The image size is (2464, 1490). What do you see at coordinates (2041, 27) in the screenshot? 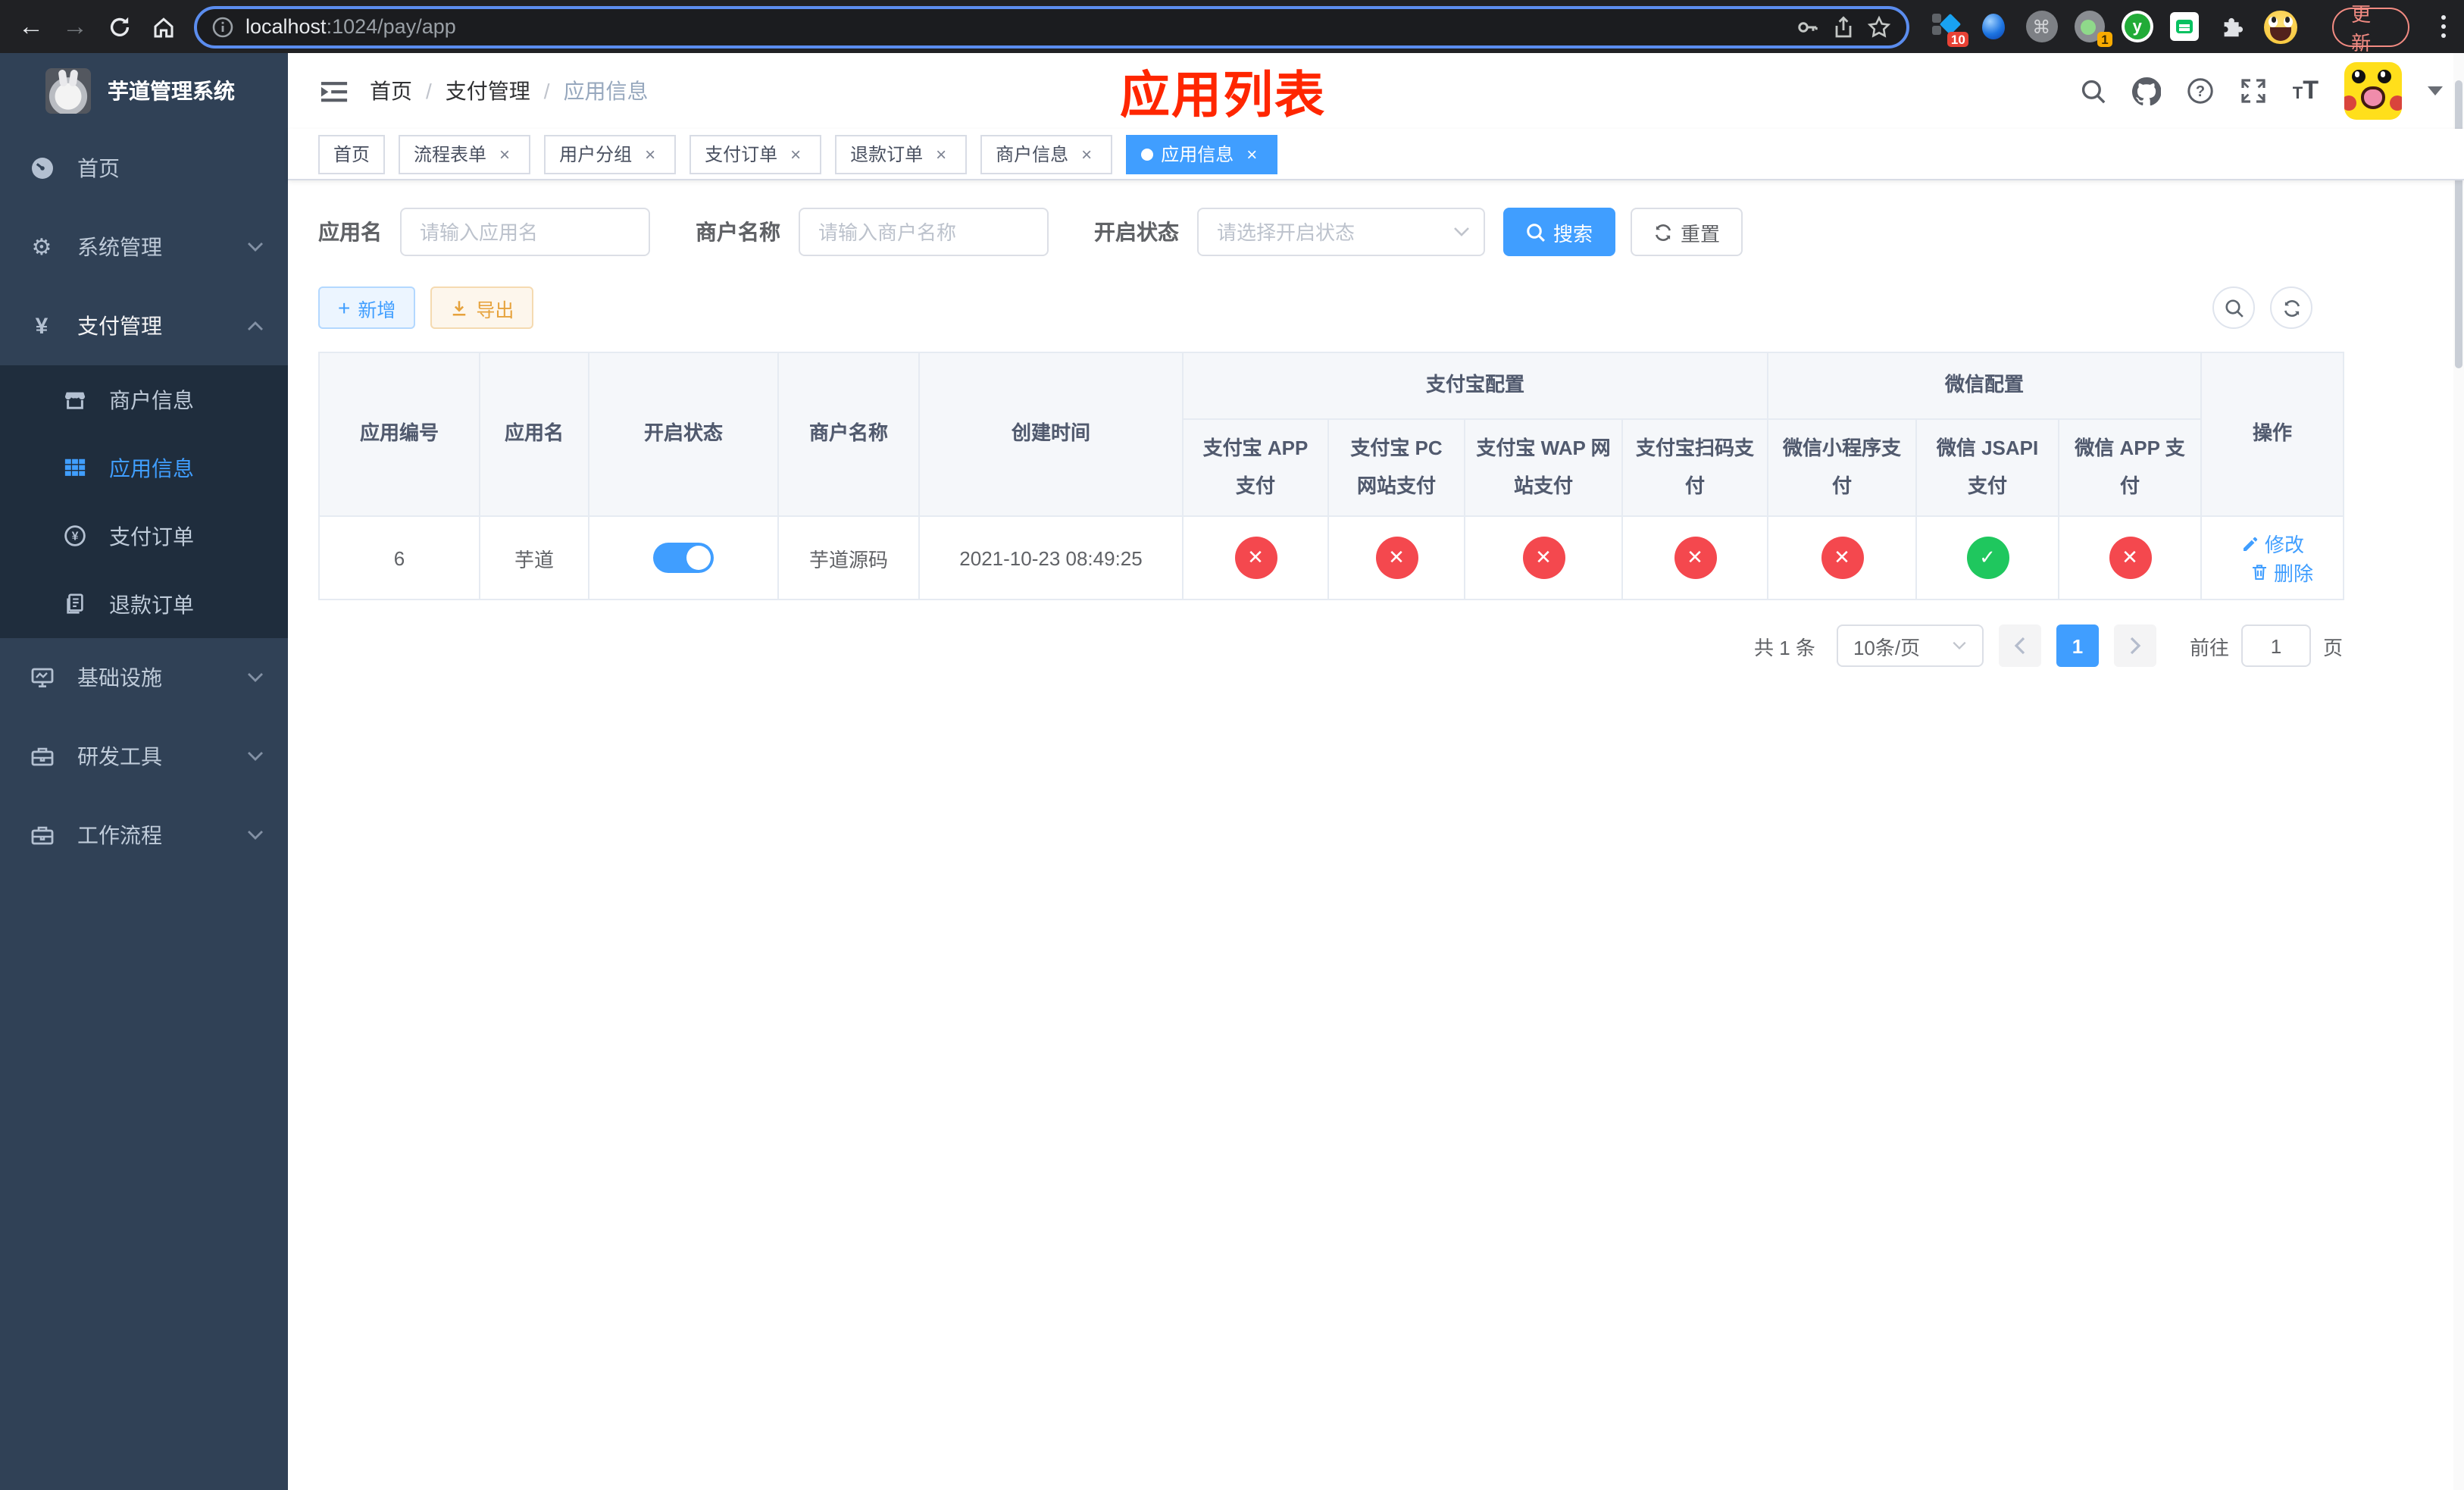
I see `extension-command-icon` at bounding box center [2041, 27].